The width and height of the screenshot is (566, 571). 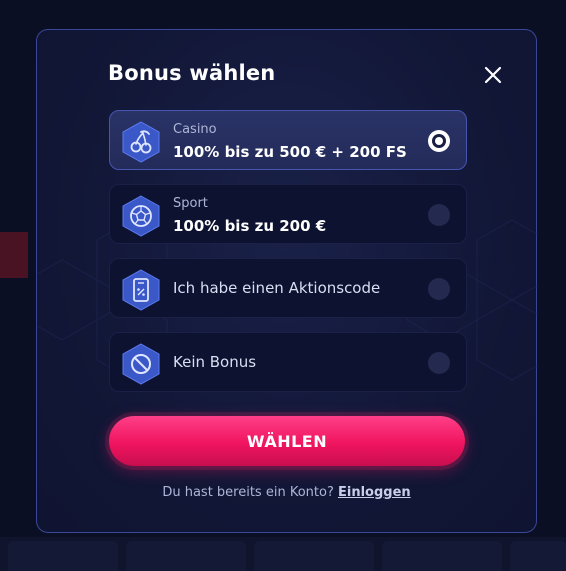 I want to click on option-label: Sport, so click(x=190, y=203).